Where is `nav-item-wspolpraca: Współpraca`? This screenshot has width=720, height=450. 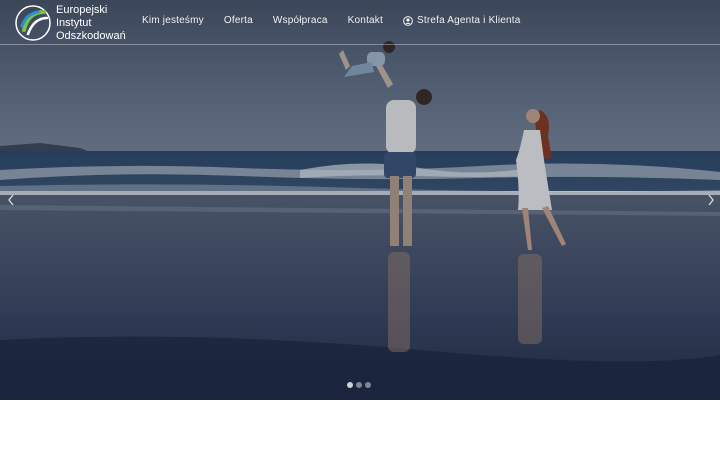 nav-item-wspolpraca: Współpraca is located at coordinates (300, 20).